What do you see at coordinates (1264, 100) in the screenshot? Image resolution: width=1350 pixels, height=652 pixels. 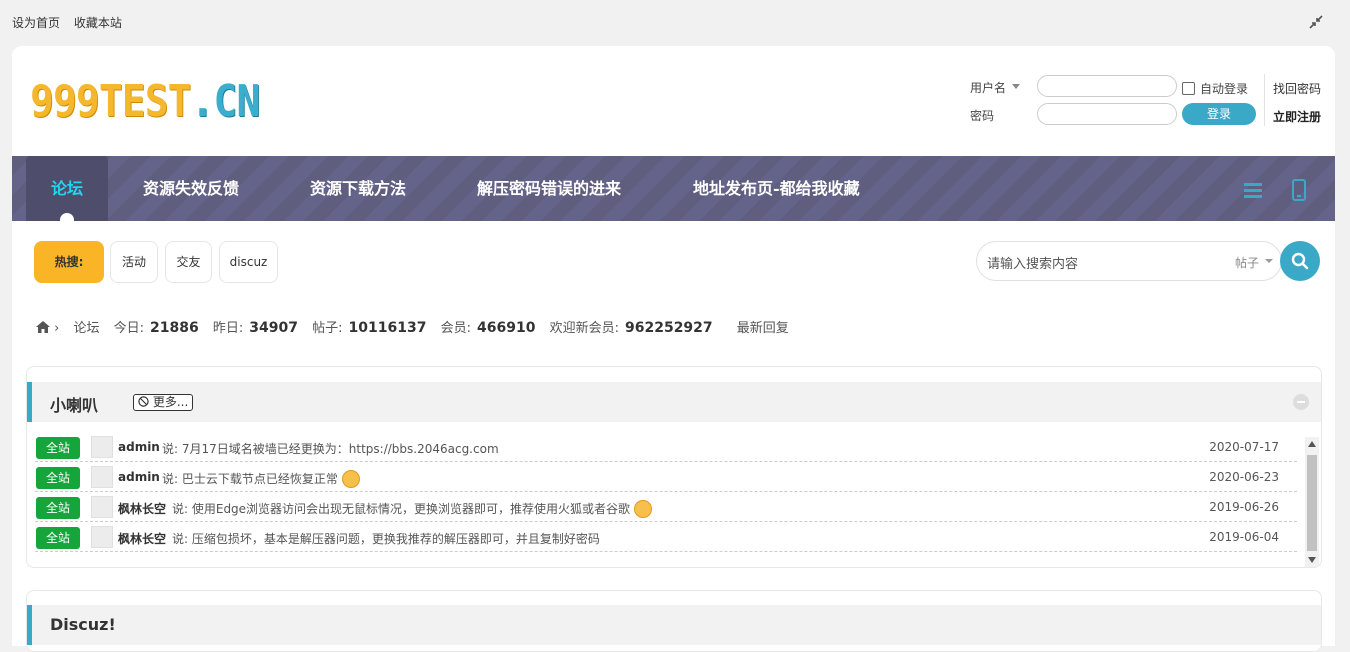 I see `divider` at bounding box center [1264, 100].